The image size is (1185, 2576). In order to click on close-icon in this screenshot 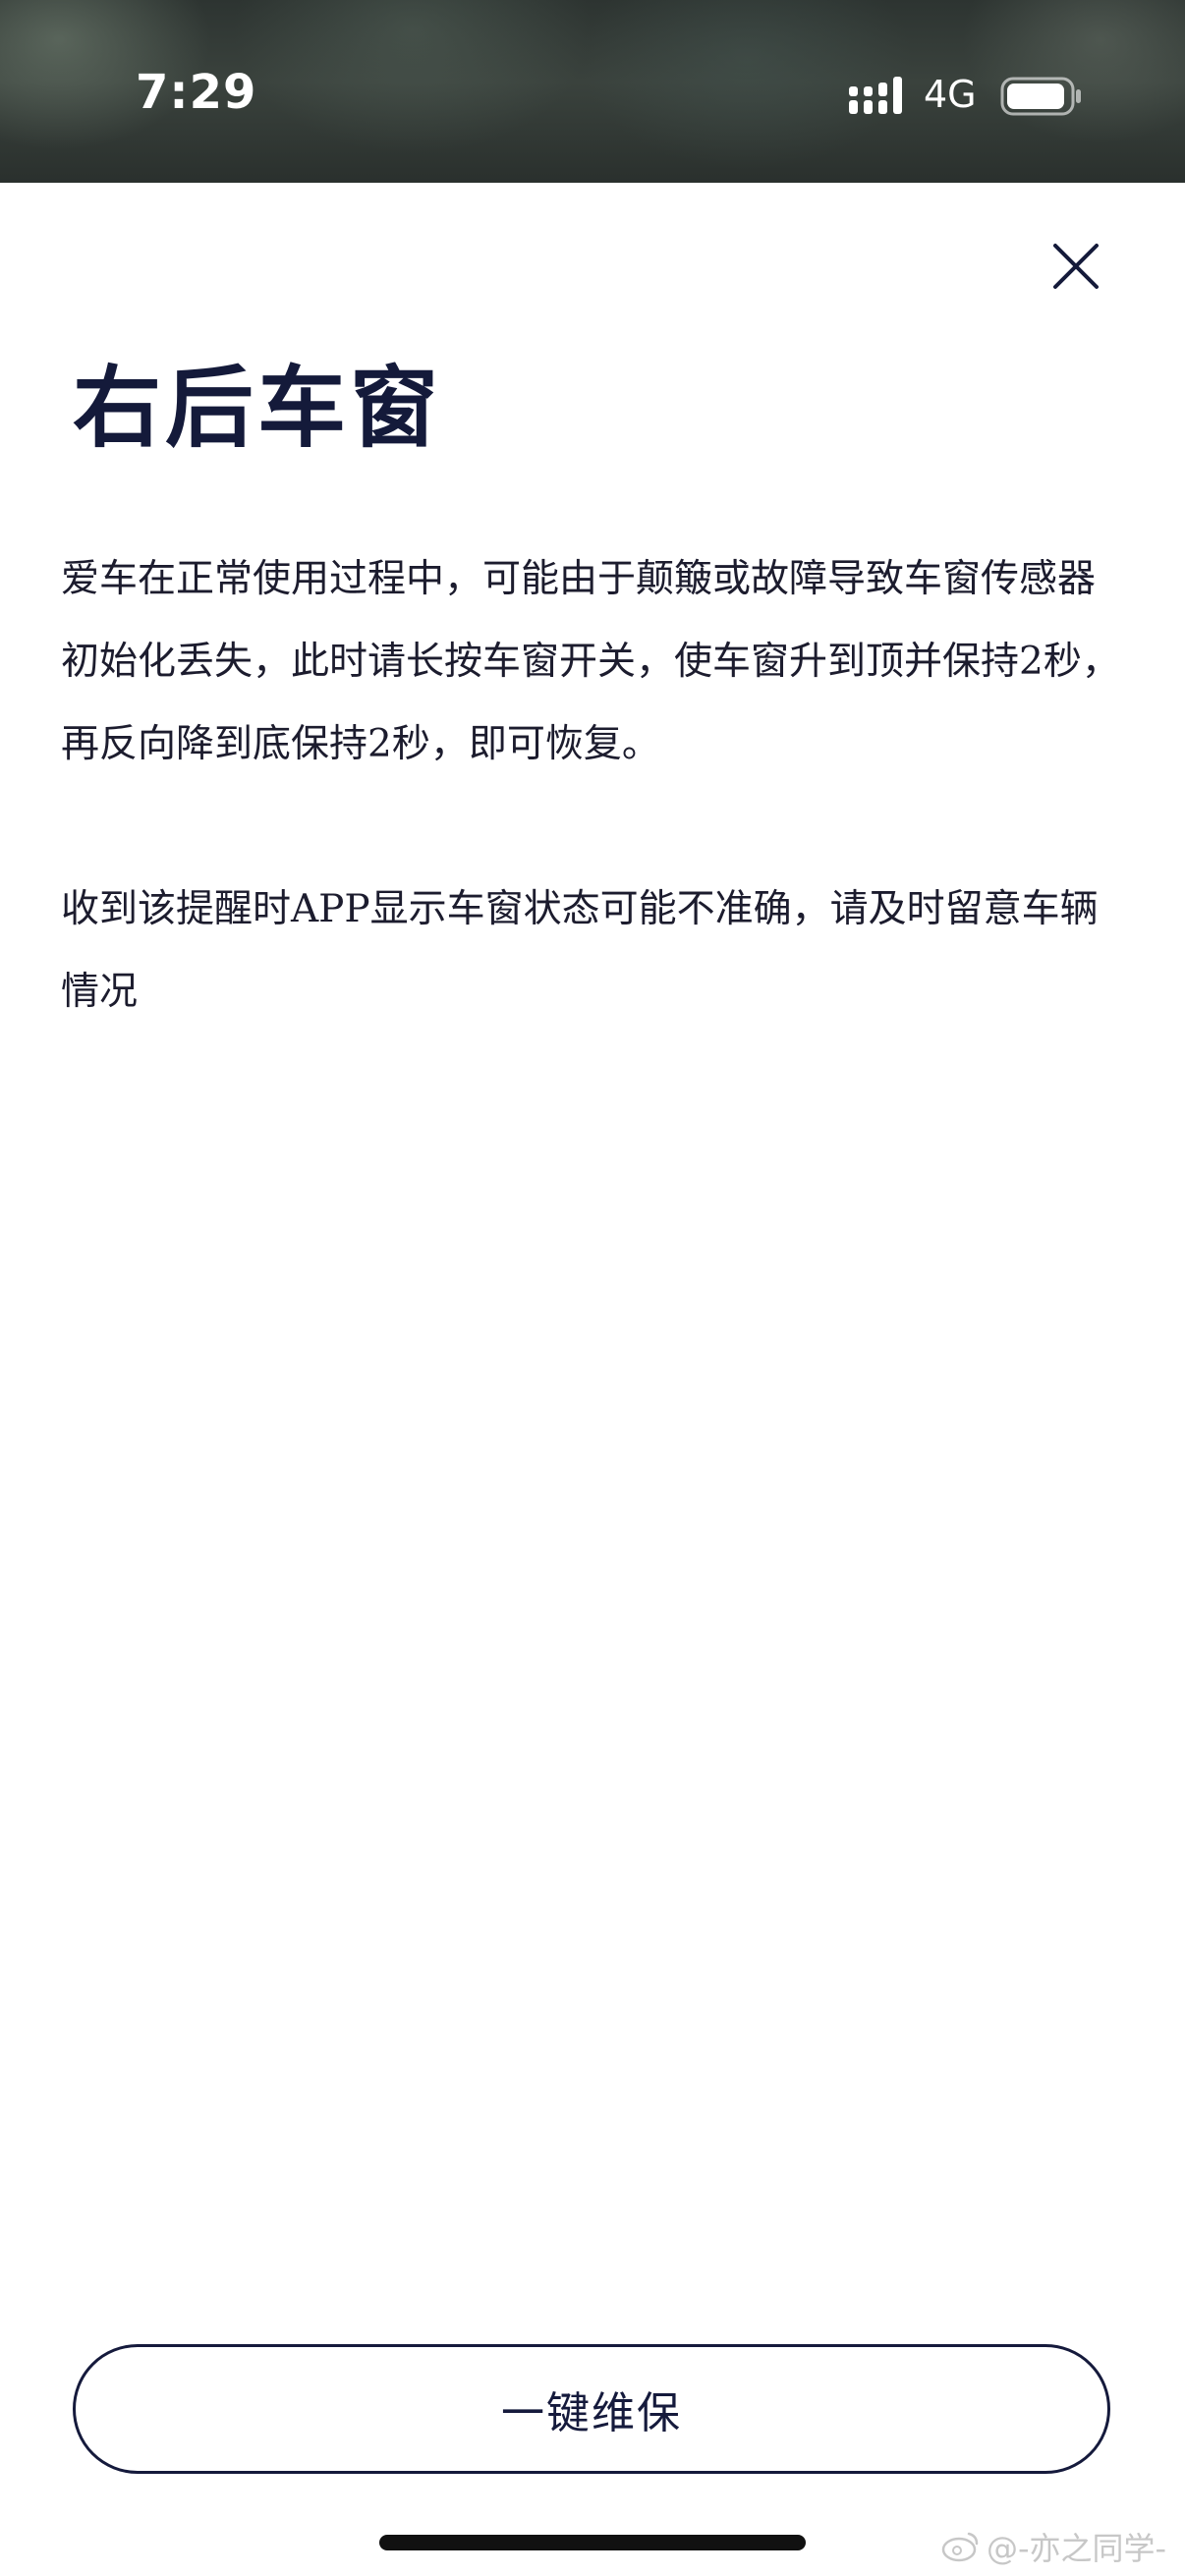, I will do `click(1076, 266)`.